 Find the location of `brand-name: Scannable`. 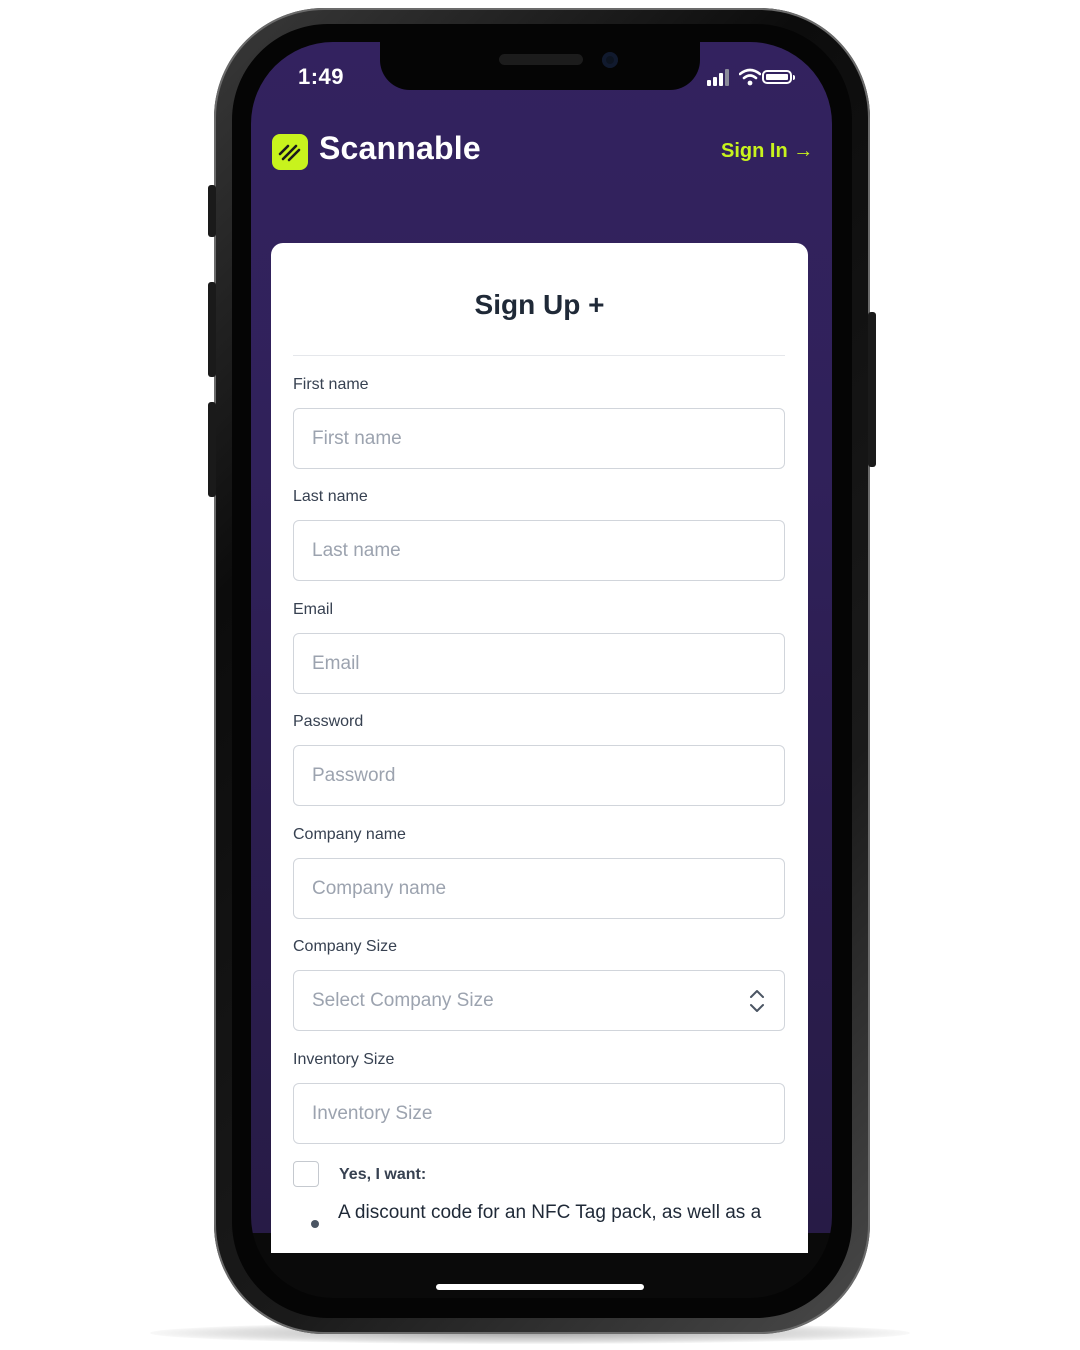

brand-name: Scannable is located at coordinates (400, 148).